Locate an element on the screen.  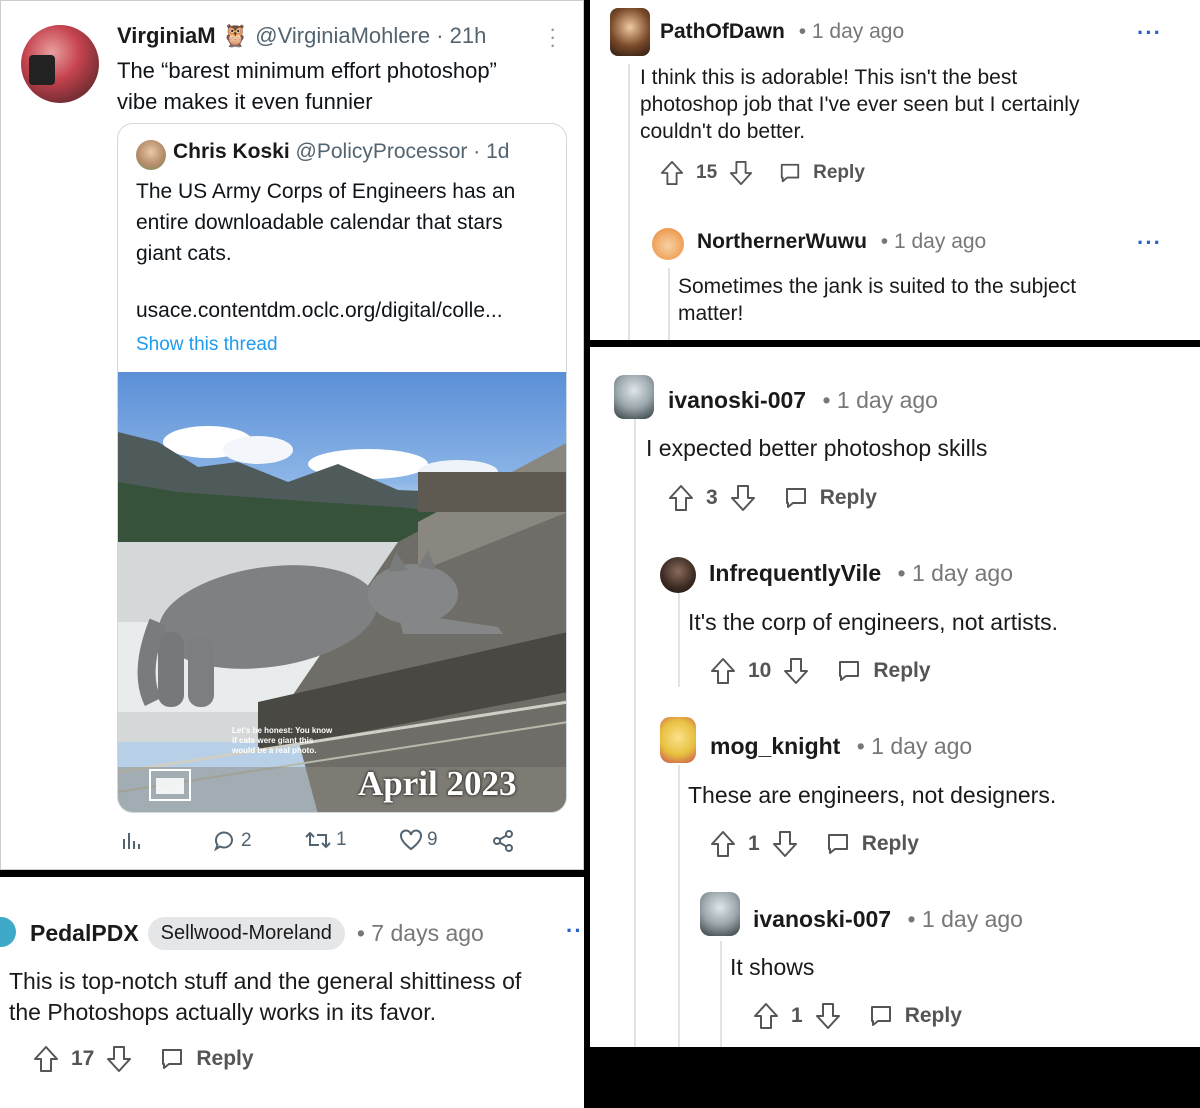
heart-icon is located at coordinates (411, 840).